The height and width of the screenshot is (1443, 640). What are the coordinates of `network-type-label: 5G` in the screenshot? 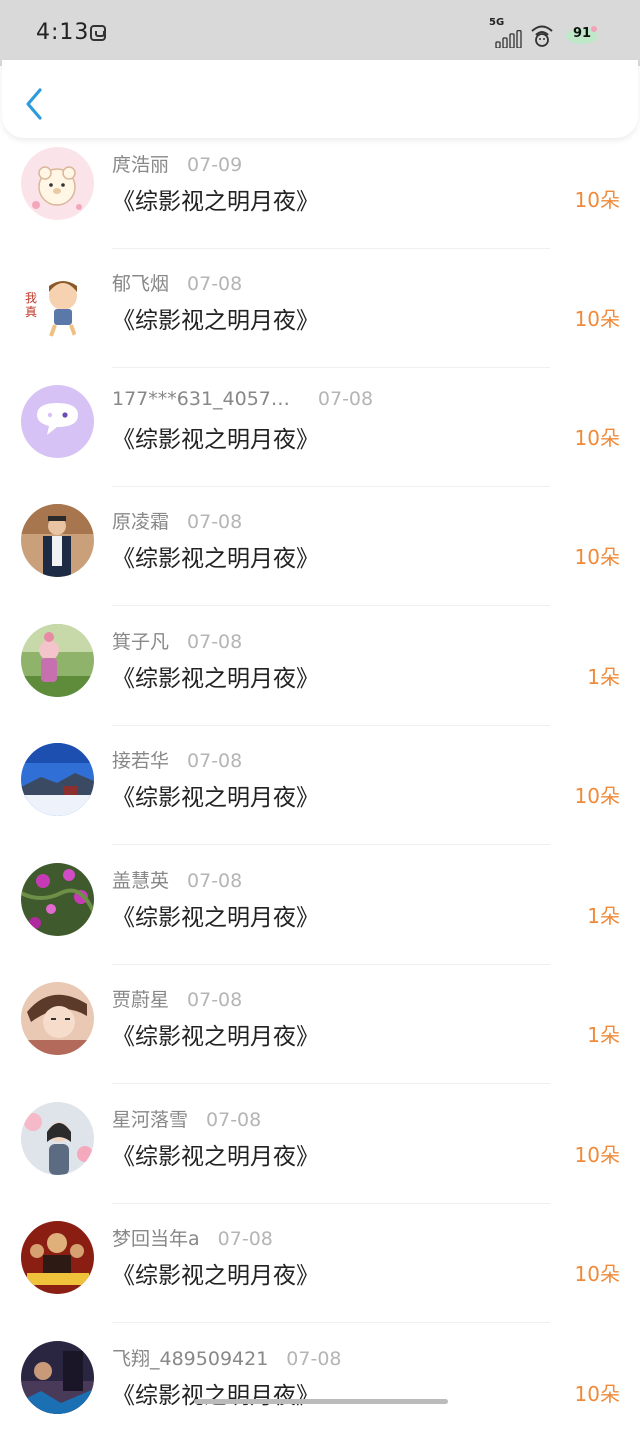 It's located at (497, 22).